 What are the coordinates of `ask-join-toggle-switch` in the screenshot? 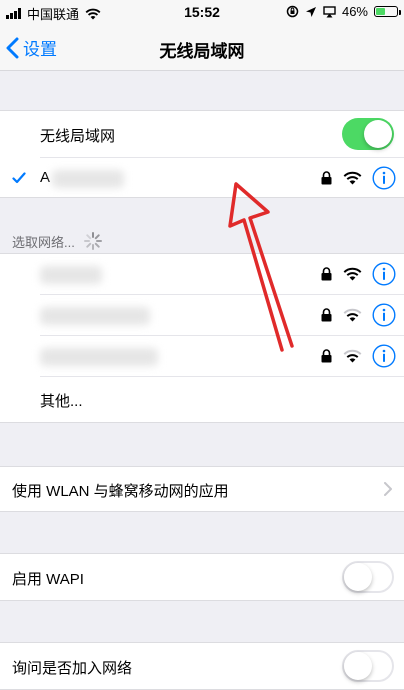 It's located at (368, 666).